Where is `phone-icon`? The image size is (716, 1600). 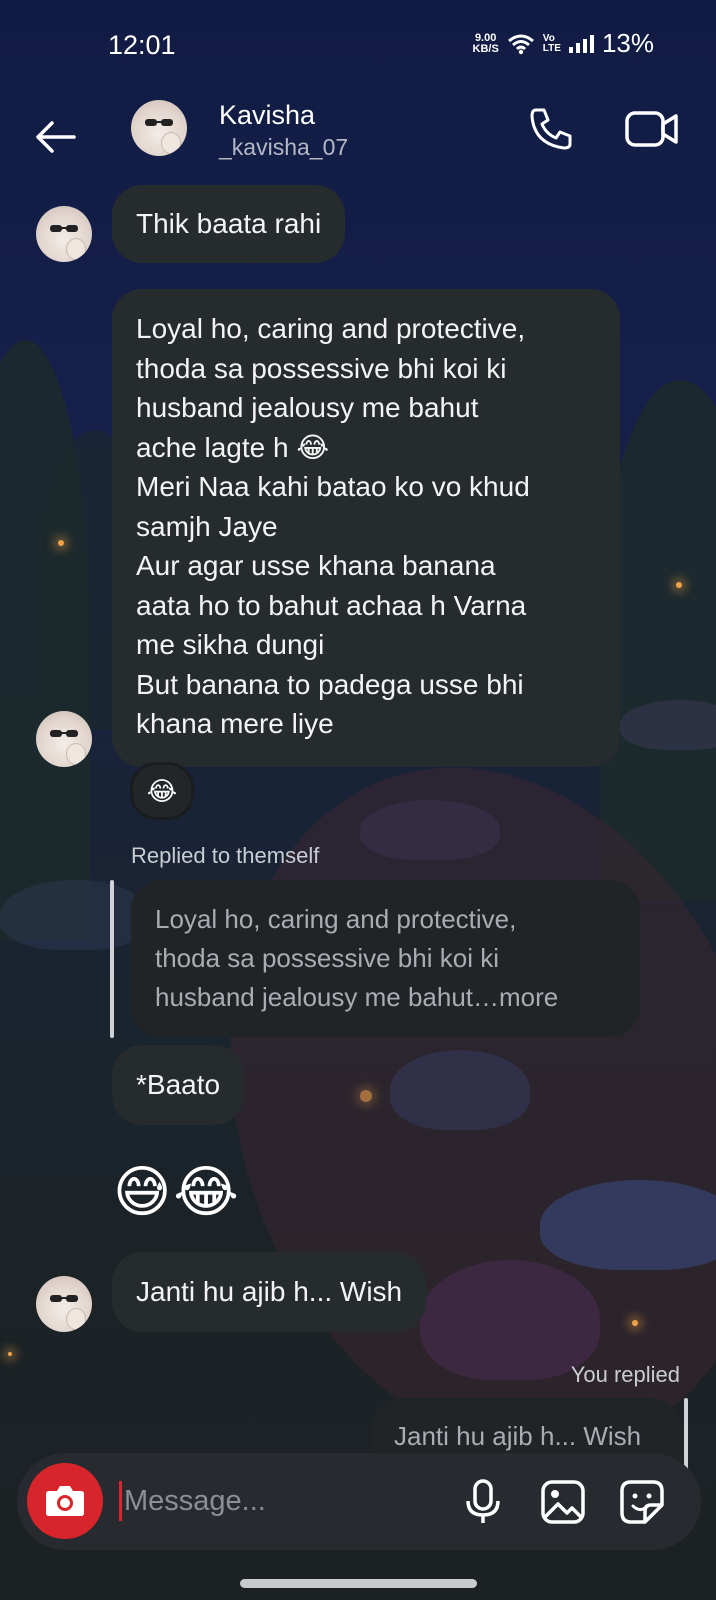
phone-icon is located at coordinates (551, 129).